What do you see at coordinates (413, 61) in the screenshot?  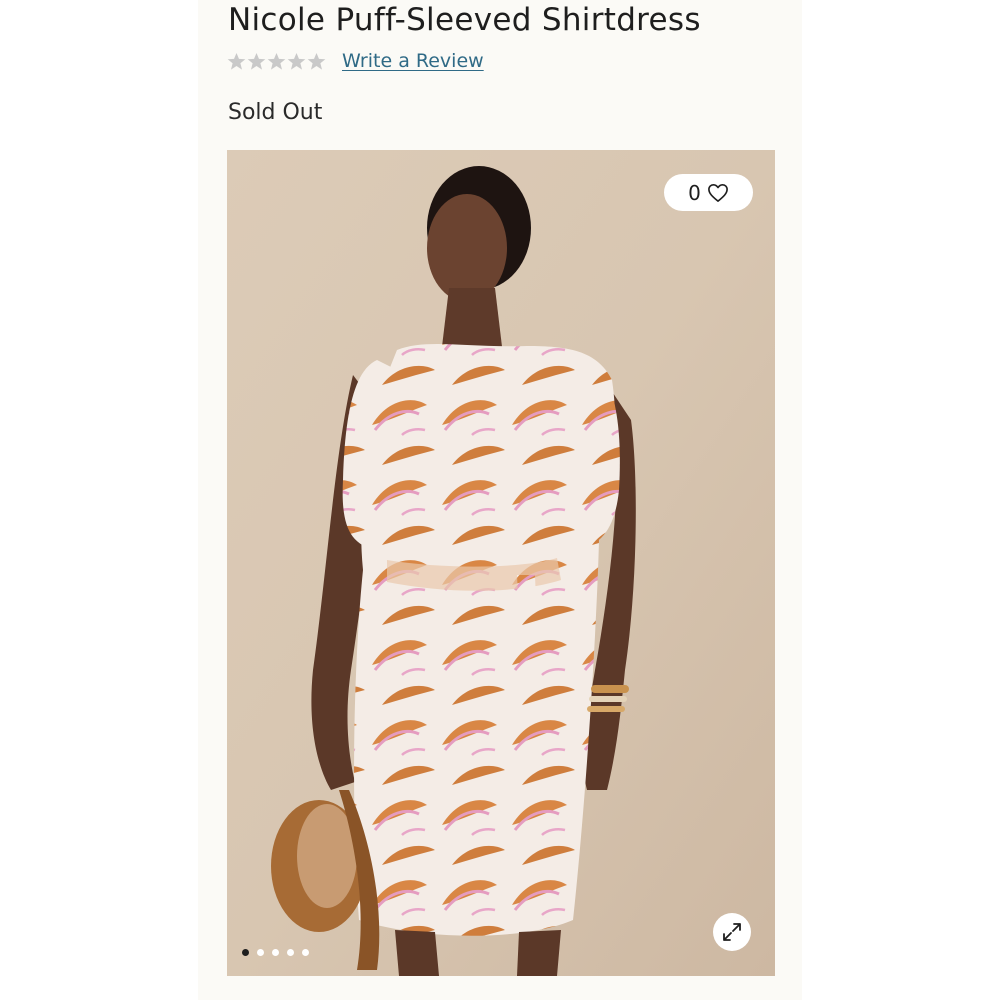 I see `write-review-link: Write a Review` at bounding box center [413, 61].